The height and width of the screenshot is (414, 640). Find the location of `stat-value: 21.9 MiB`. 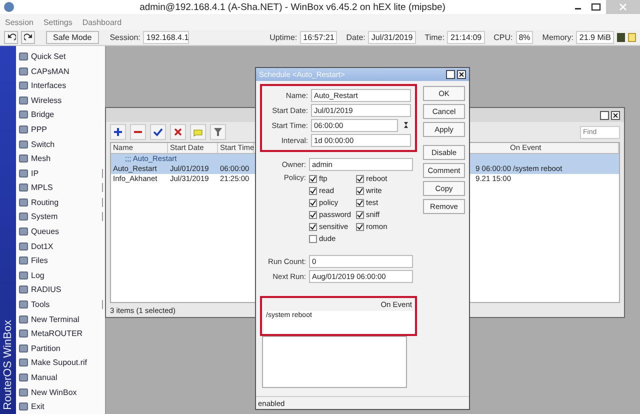

stat-value: 21.9 MiB is located at coordinates (595, 37).